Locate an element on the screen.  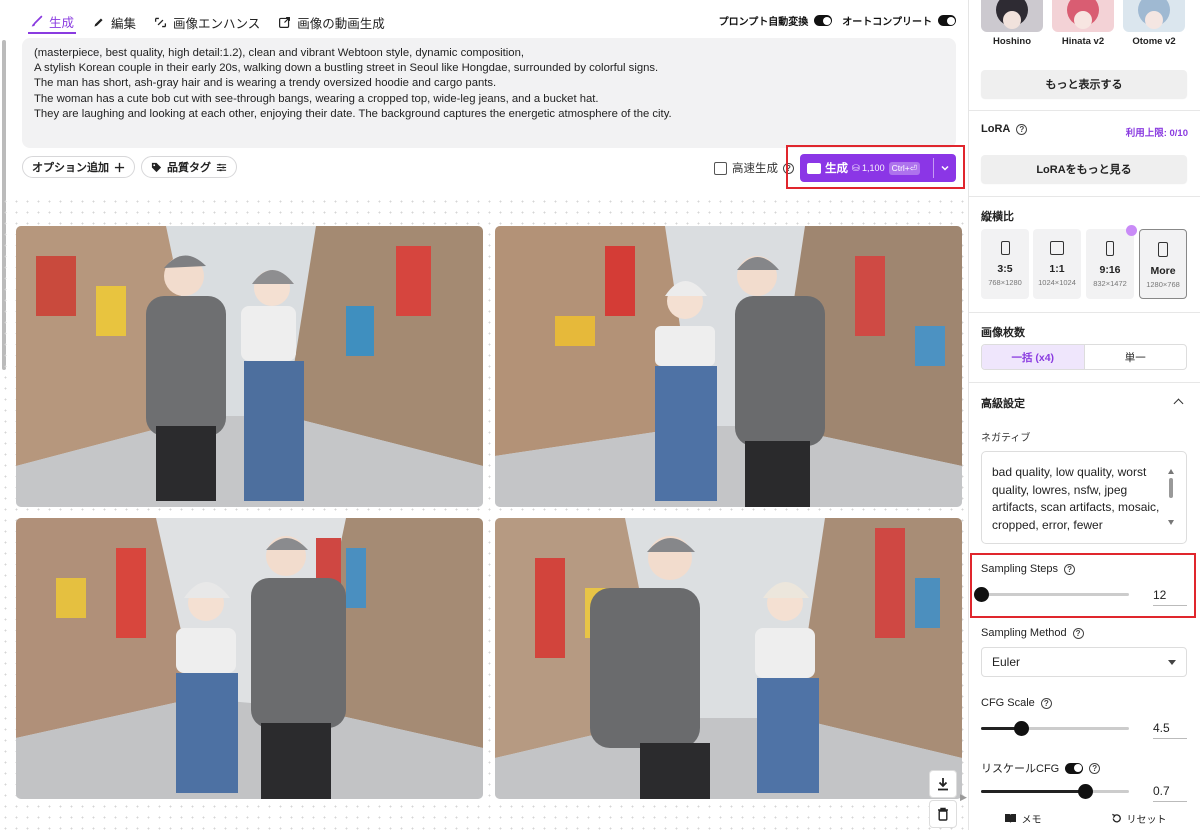
aspect-title: 縦横比 is located at coordinates (997, 216).